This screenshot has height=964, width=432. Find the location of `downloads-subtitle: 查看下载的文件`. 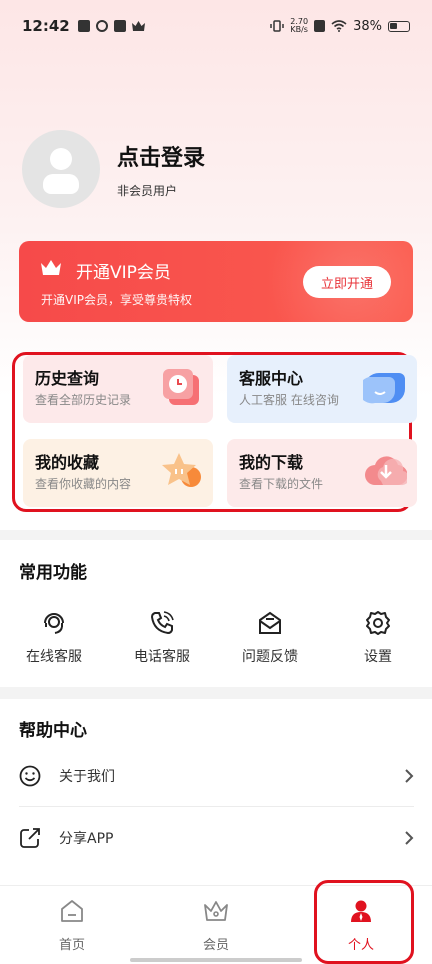

downloads-subtitle: 查看下载的文件 is located at coordinates (281, 484).